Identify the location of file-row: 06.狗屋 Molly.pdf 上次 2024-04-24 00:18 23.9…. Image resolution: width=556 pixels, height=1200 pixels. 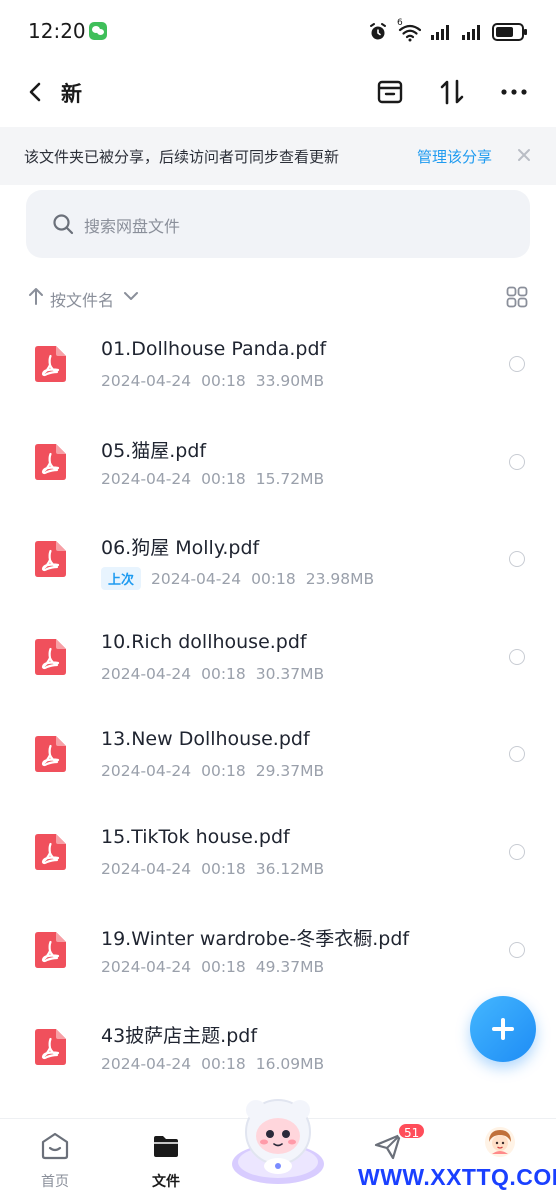
(278, 569).